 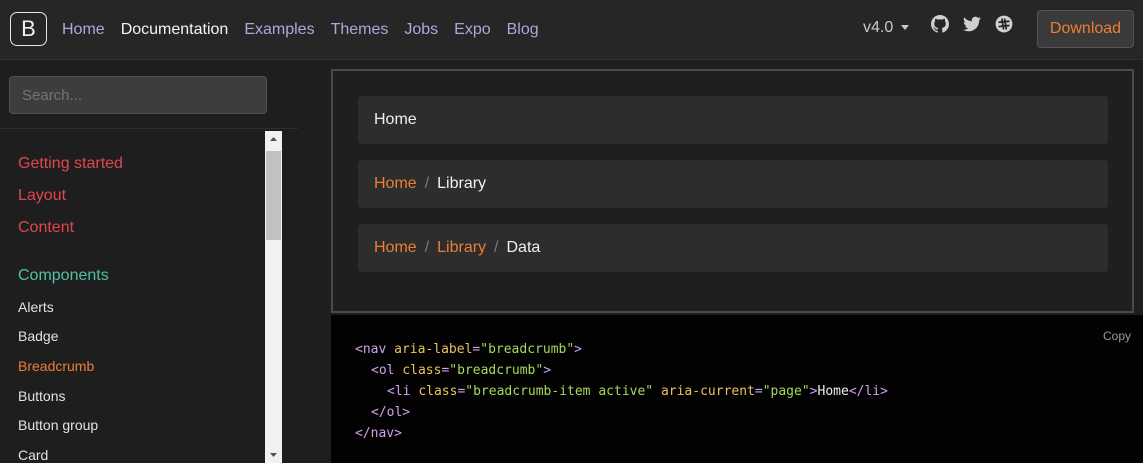 What do you see at coordinates (733, 248) in the screenshot?
I see `breadcrumb-example-3: Home / Library / Data` at bounding box center [733, 248].